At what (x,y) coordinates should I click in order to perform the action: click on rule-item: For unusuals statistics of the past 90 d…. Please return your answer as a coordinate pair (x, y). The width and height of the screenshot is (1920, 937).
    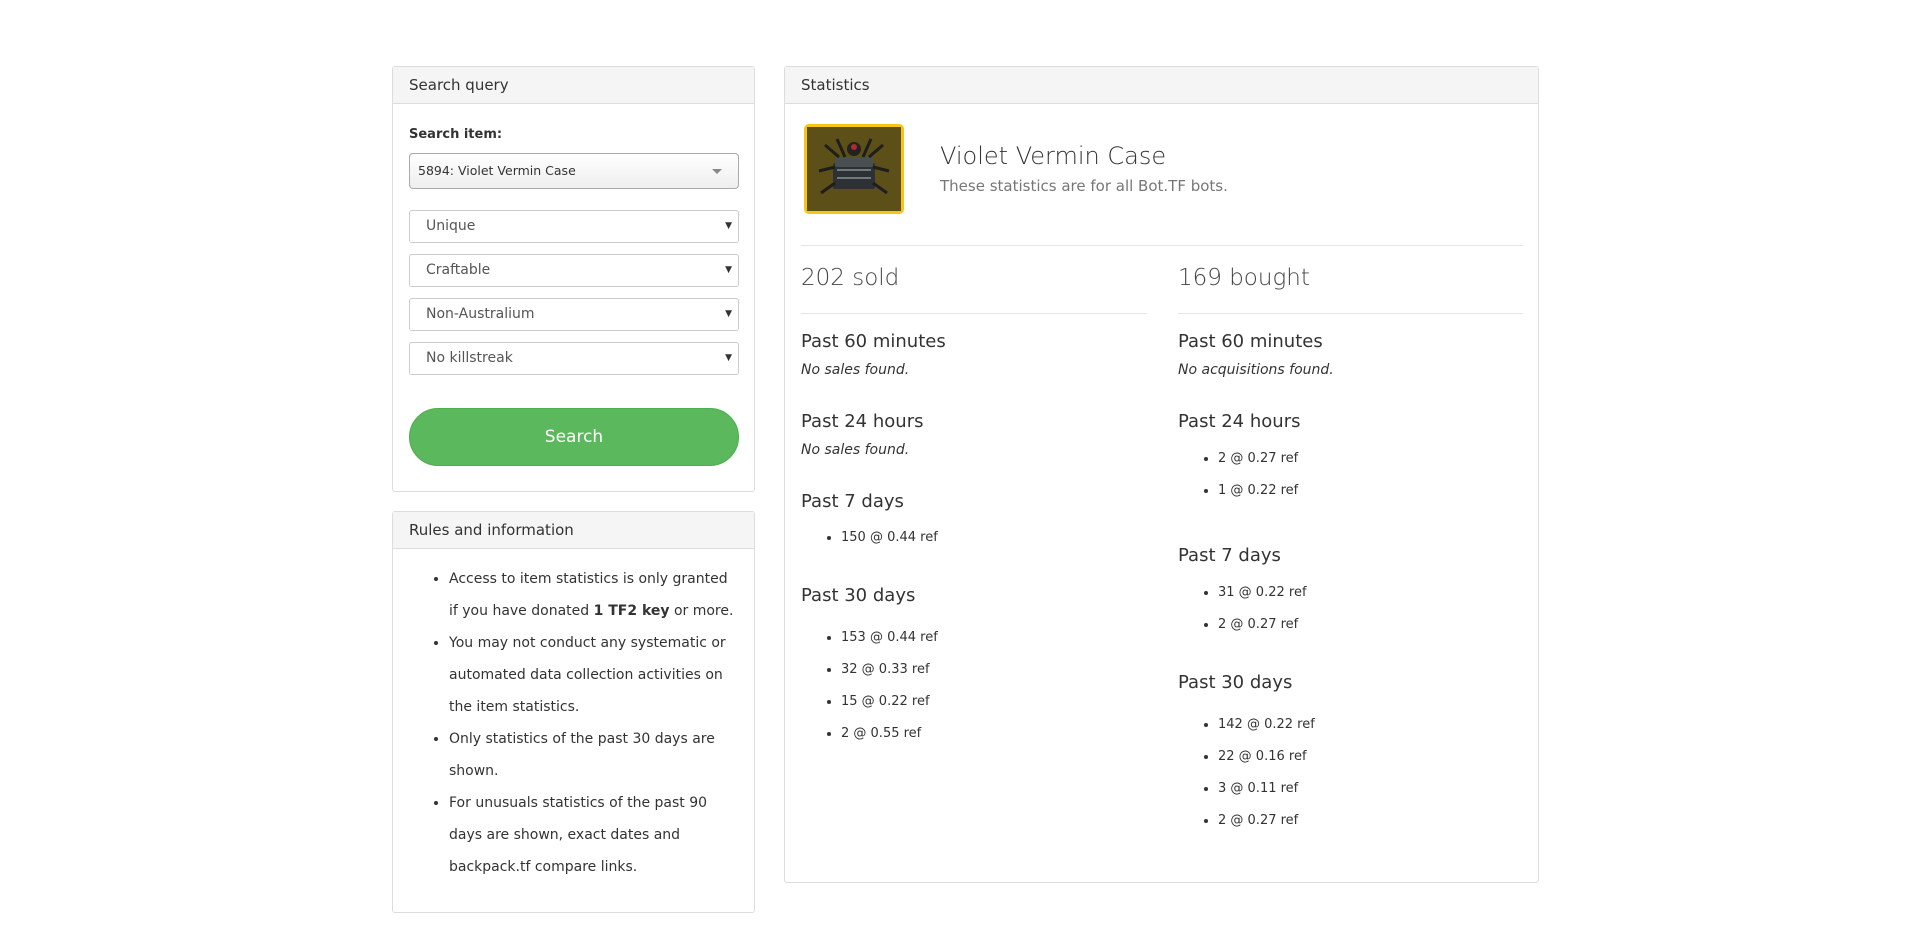
    Looking at the image, I should click on (593, 835).